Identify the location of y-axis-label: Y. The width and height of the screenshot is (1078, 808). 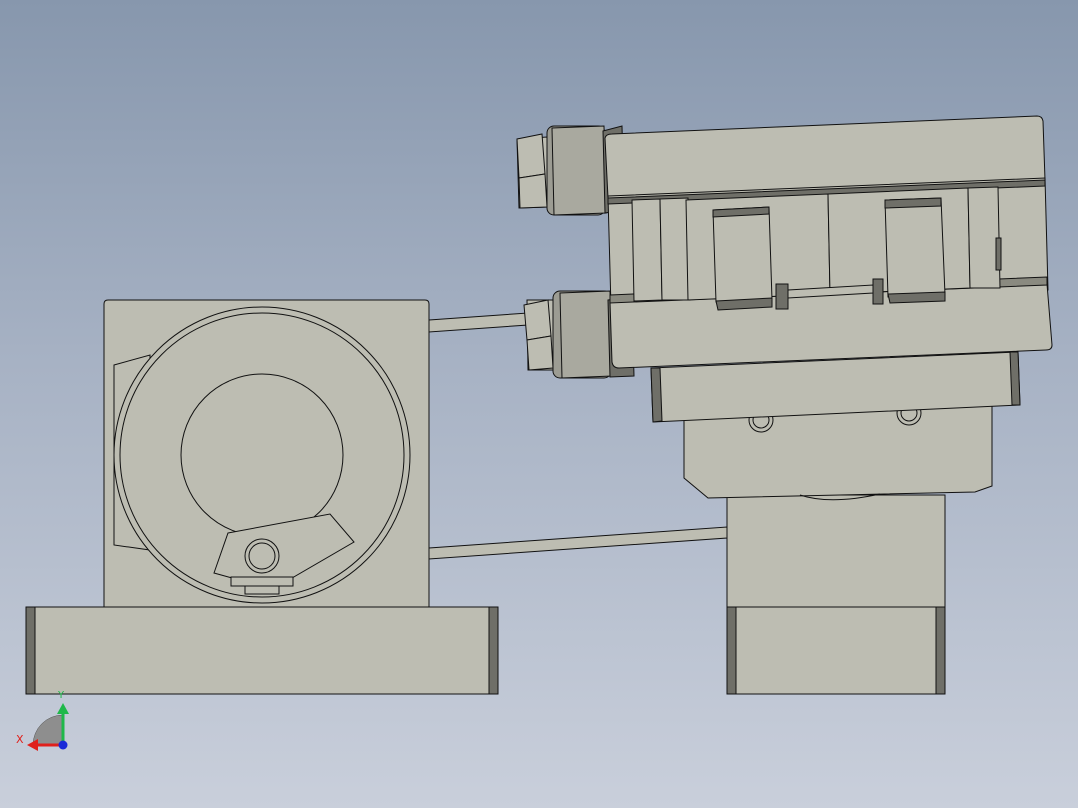
(61, 695).